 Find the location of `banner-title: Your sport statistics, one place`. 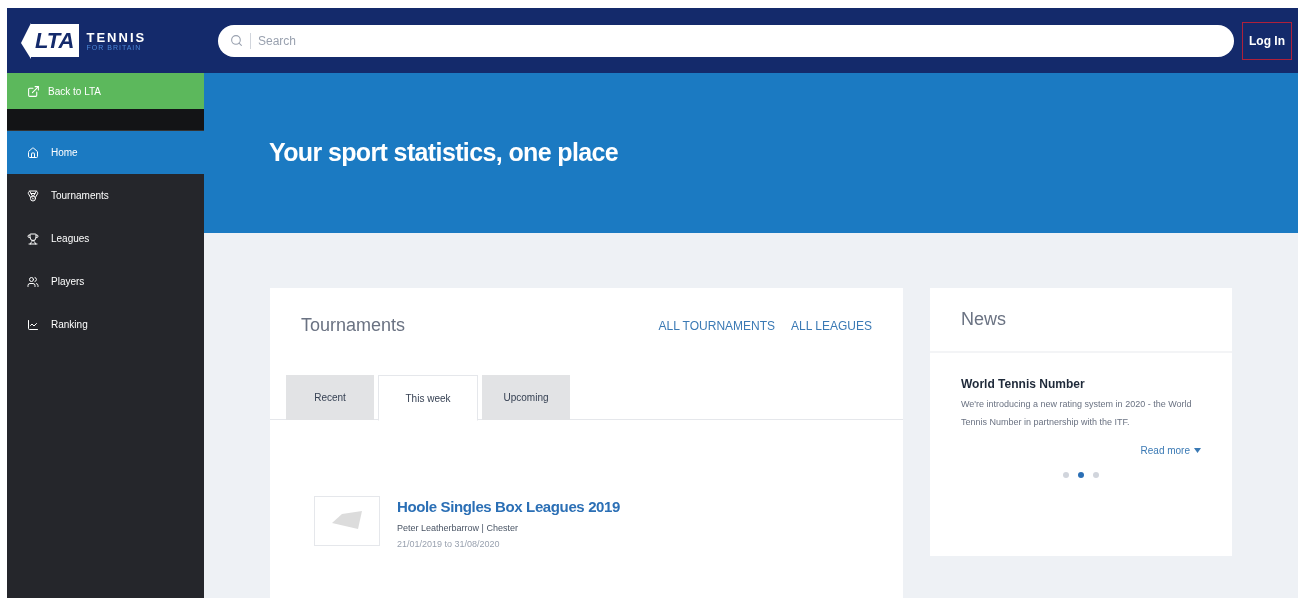

banner-title: Your sport statistics, one place is located at coordinates (444, 153).